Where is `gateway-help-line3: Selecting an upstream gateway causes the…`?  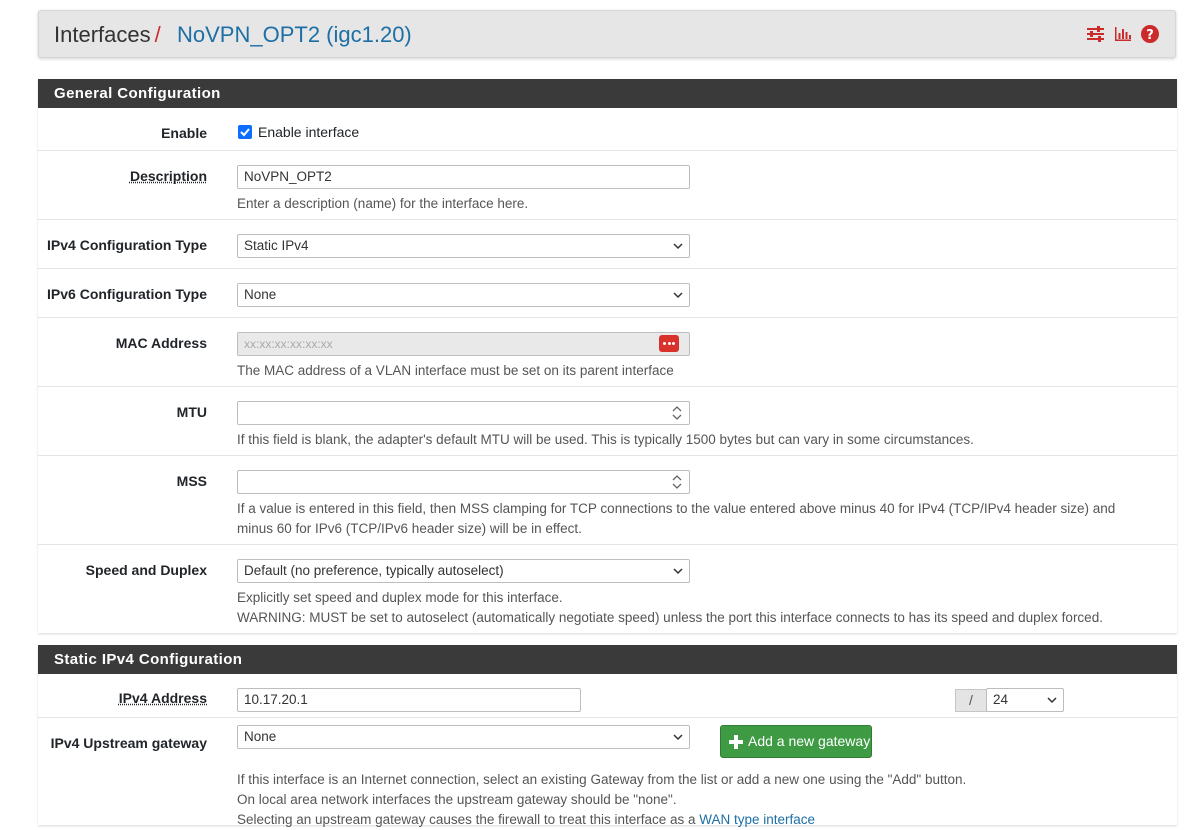 gateway-help-line3: Selecting an upstream gateway causes the… is located at coordinates (526, 820).